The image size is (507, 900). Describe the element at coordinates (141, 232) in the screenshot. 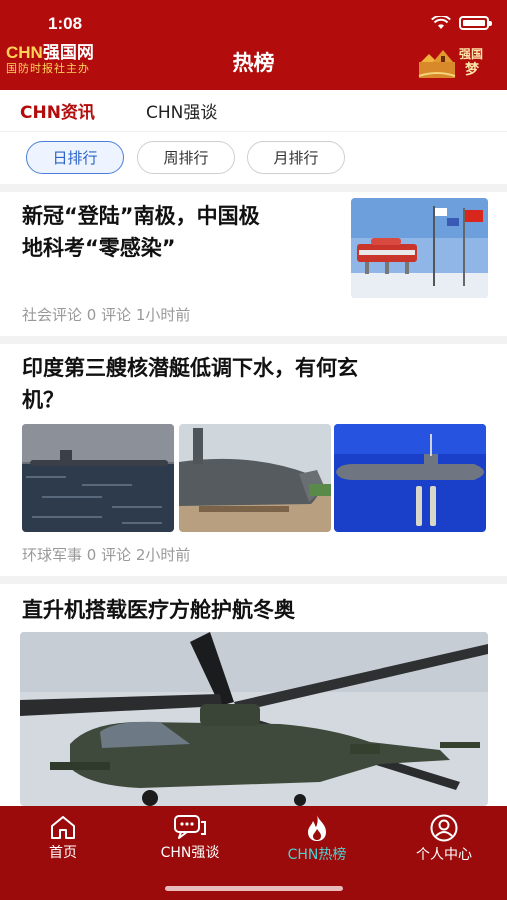

I see `news-title: 新冠“登陆”南极，中国极 地科考“零感染”` at that location.